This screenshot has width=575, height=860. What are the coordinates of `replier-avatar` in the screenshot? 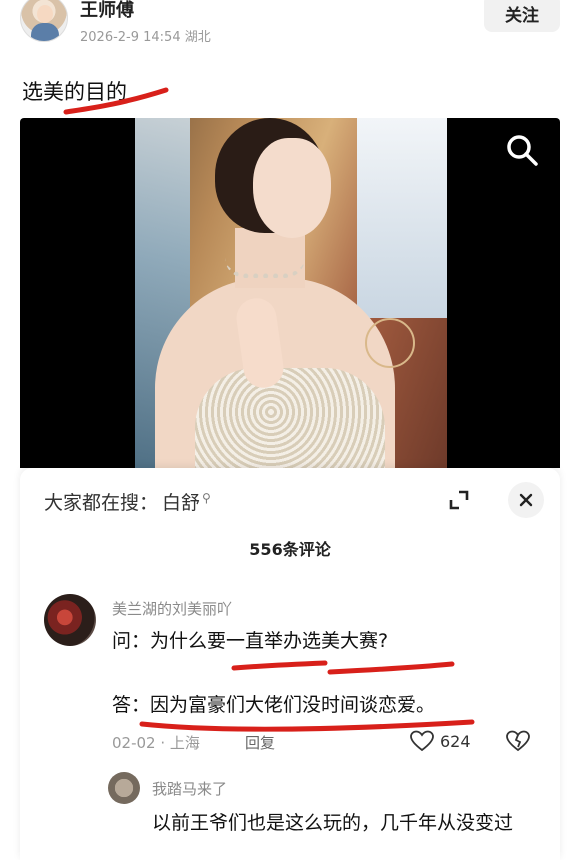 It's located at (124, 788).